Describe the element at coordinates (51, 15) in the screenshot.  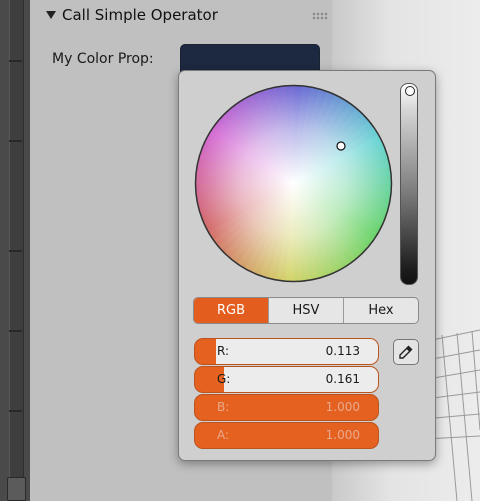
I see `triangle-down-icon` at that location.